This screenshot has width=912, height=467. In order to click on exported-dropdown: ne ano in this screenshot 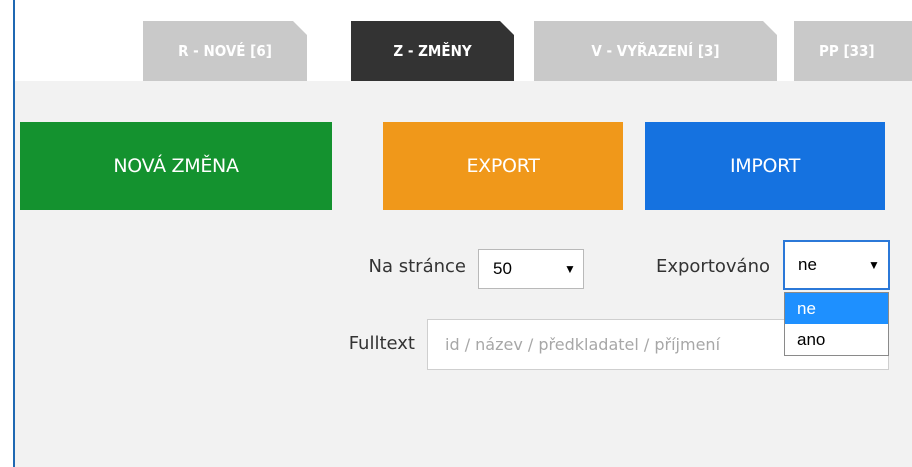, I will do `click(836, 324)`.